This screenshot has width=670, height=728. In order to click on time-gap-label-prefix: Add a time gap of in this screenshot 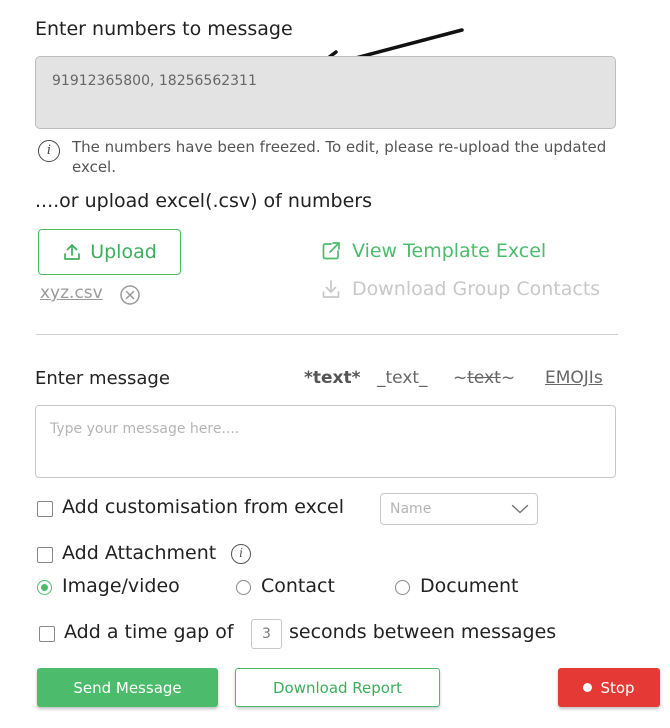, I will do `click(149, 632)`.